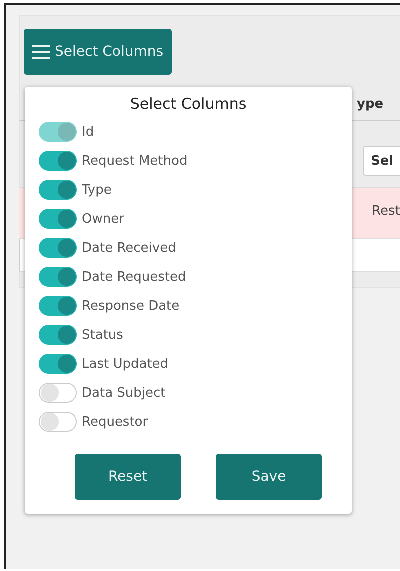 This screenshot has height=571, width=400. Describe the element at coordinates (103, 219) in the screenshot. I see `column-label: Owner` at that location.